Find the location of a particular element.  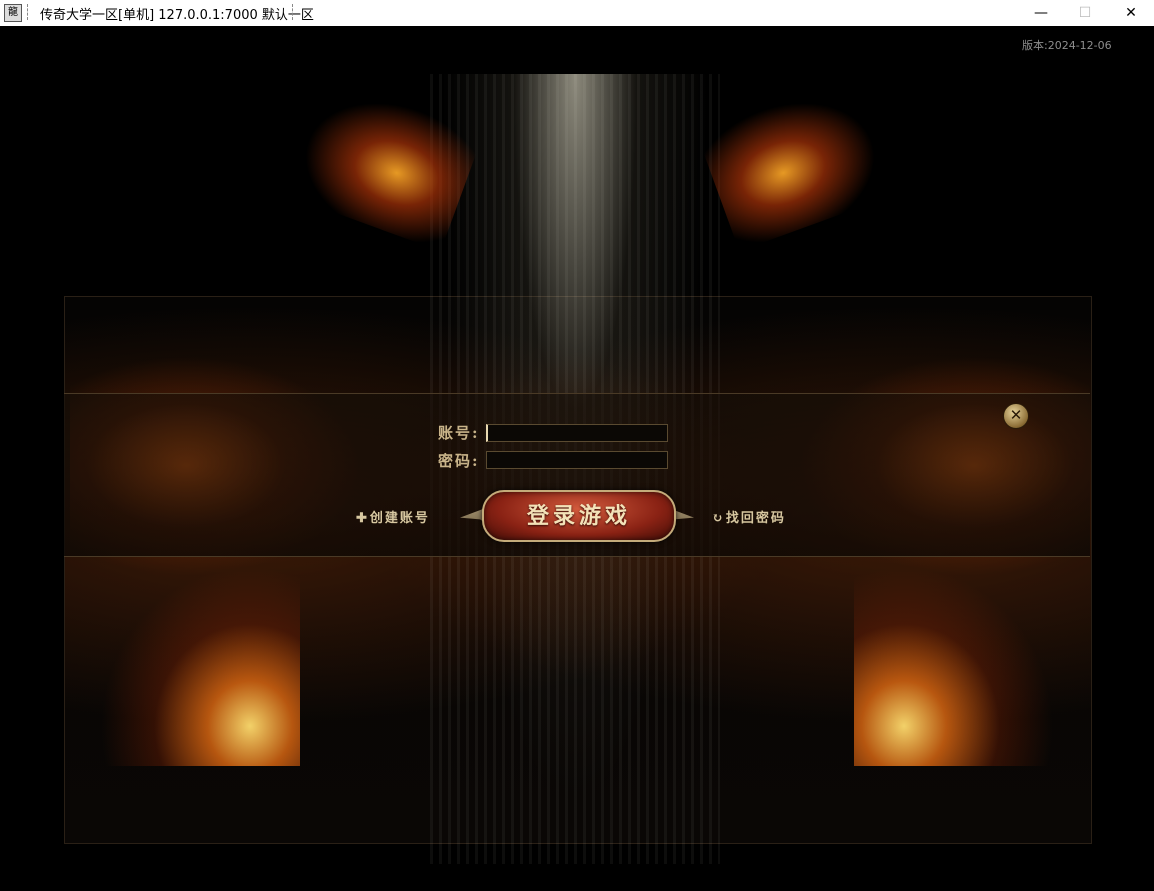

add-user-icon: ✚ is located at coordinates (362, 518).